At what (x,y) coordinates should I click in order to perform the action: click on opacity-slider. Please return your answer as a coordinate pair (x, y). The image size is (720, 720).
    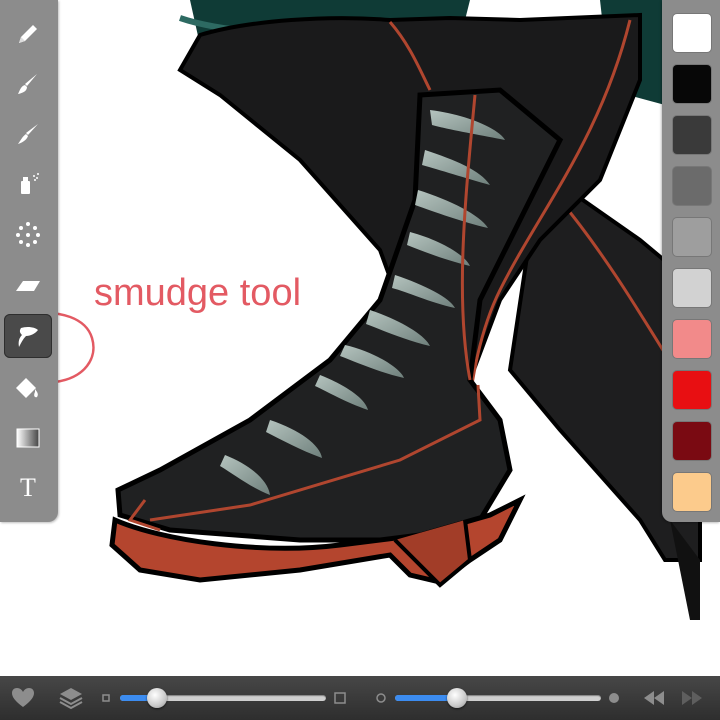
    Looking at the image, I should click on (498, 698).